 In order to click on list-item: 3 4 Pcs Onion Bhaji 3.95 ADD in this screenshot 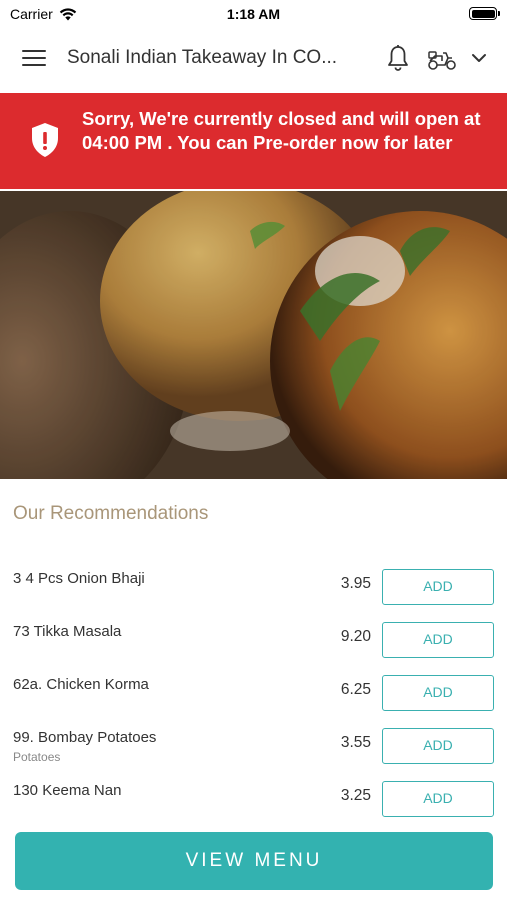, I will do `click(253, 586)`.